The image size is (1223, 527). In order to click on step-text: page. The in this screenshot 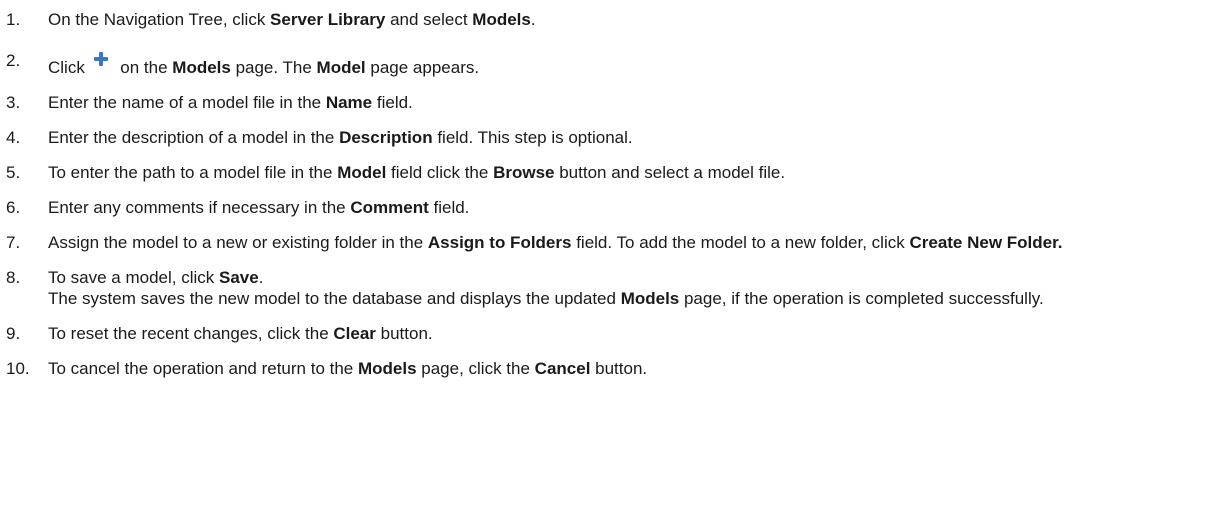, I will do `click(273, 67)`.